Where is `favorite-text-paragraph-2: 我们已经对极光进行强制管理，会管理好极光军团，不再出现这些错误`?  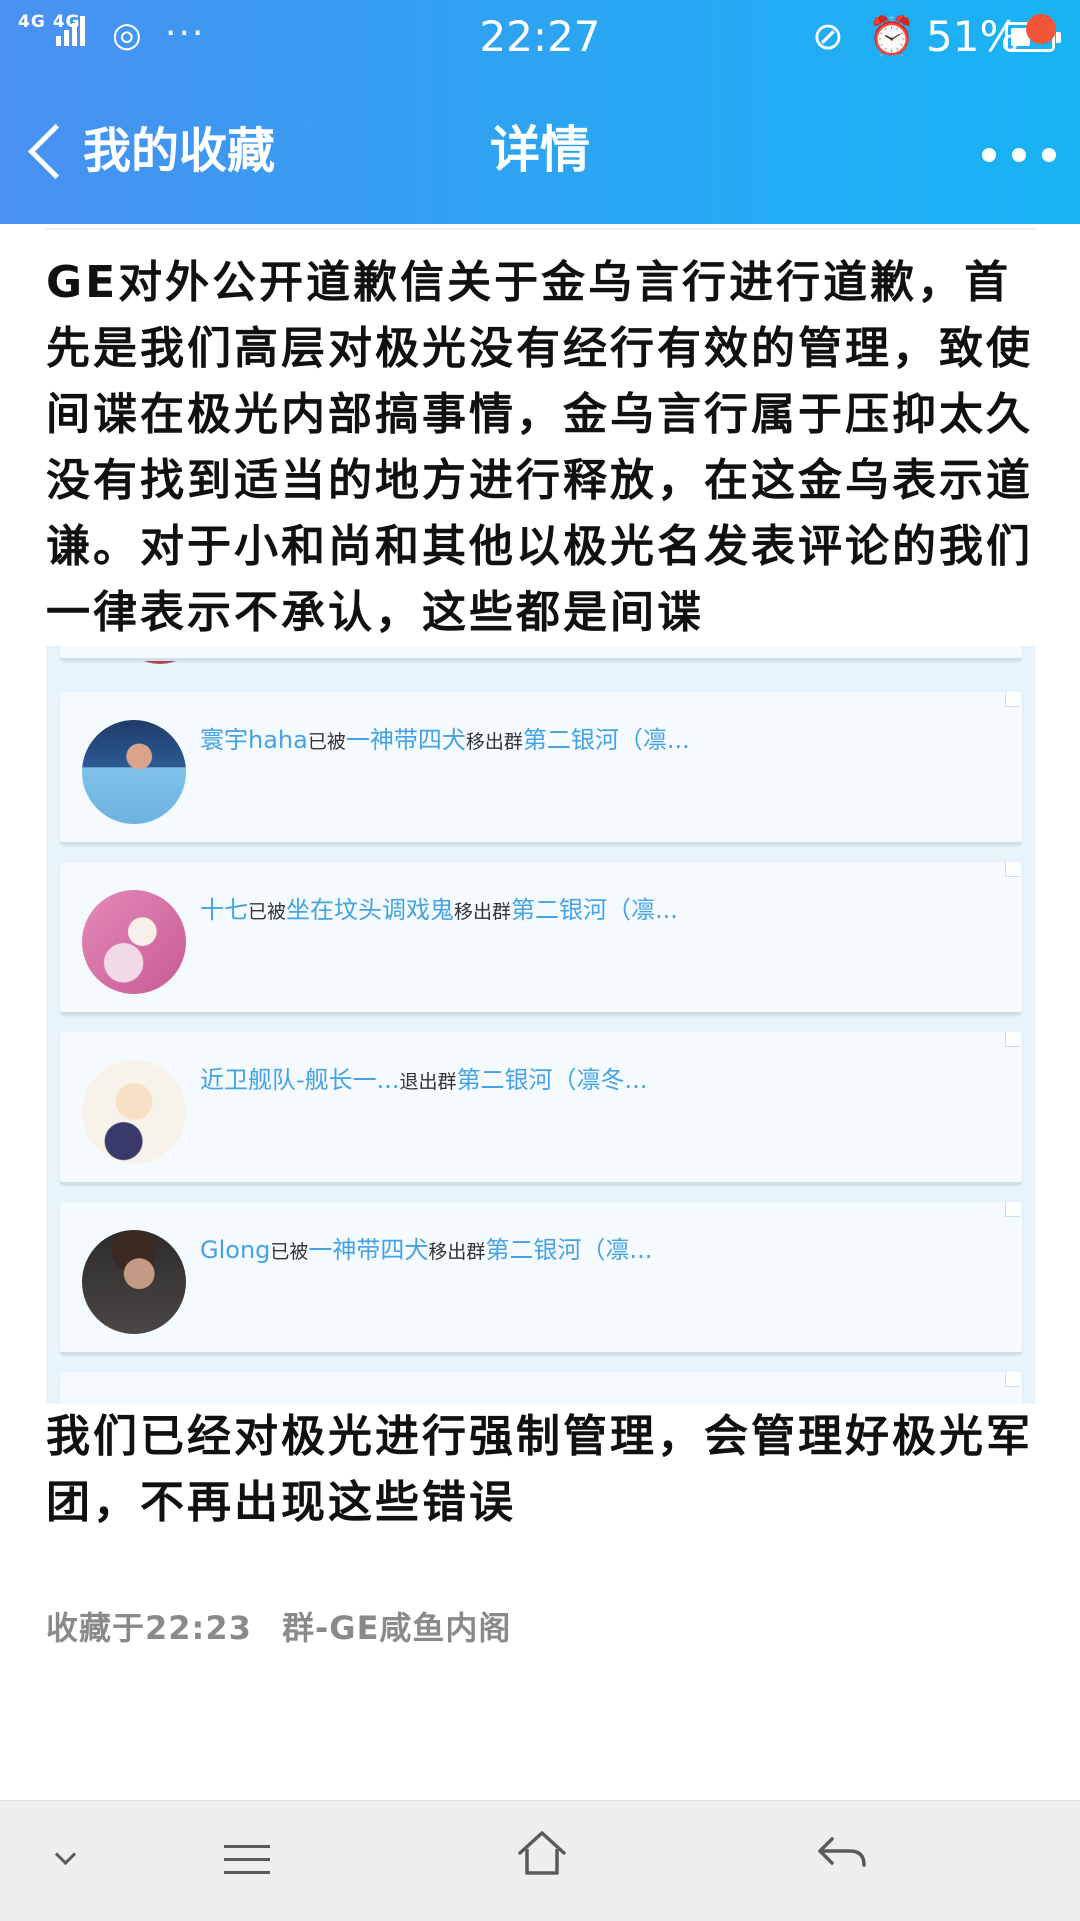
favorite-text-paragraph-2: 我们已经对极光进行强制管理，会管理好极光军团，不再出现这些错误 is located at coordinates (539, 1469).